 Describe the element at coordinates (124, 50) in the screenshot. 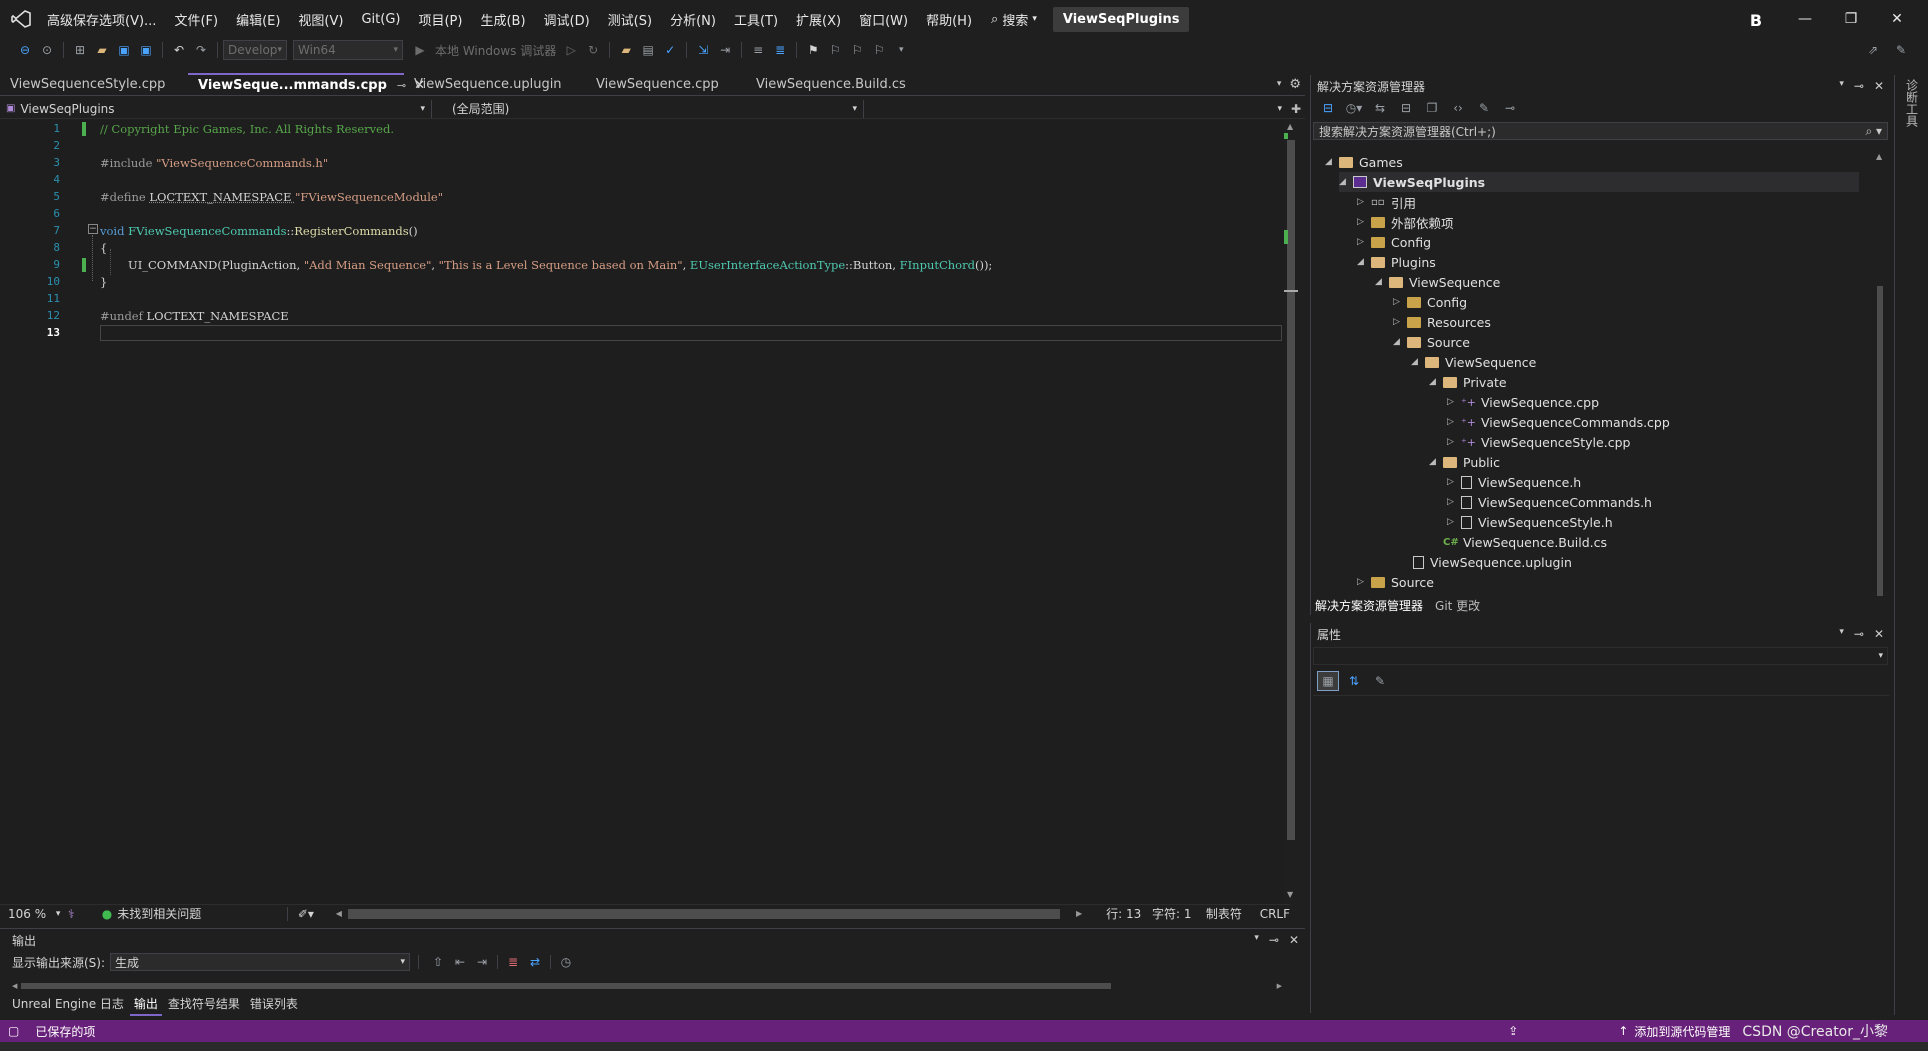

I see `save-button: ▣` at that location.